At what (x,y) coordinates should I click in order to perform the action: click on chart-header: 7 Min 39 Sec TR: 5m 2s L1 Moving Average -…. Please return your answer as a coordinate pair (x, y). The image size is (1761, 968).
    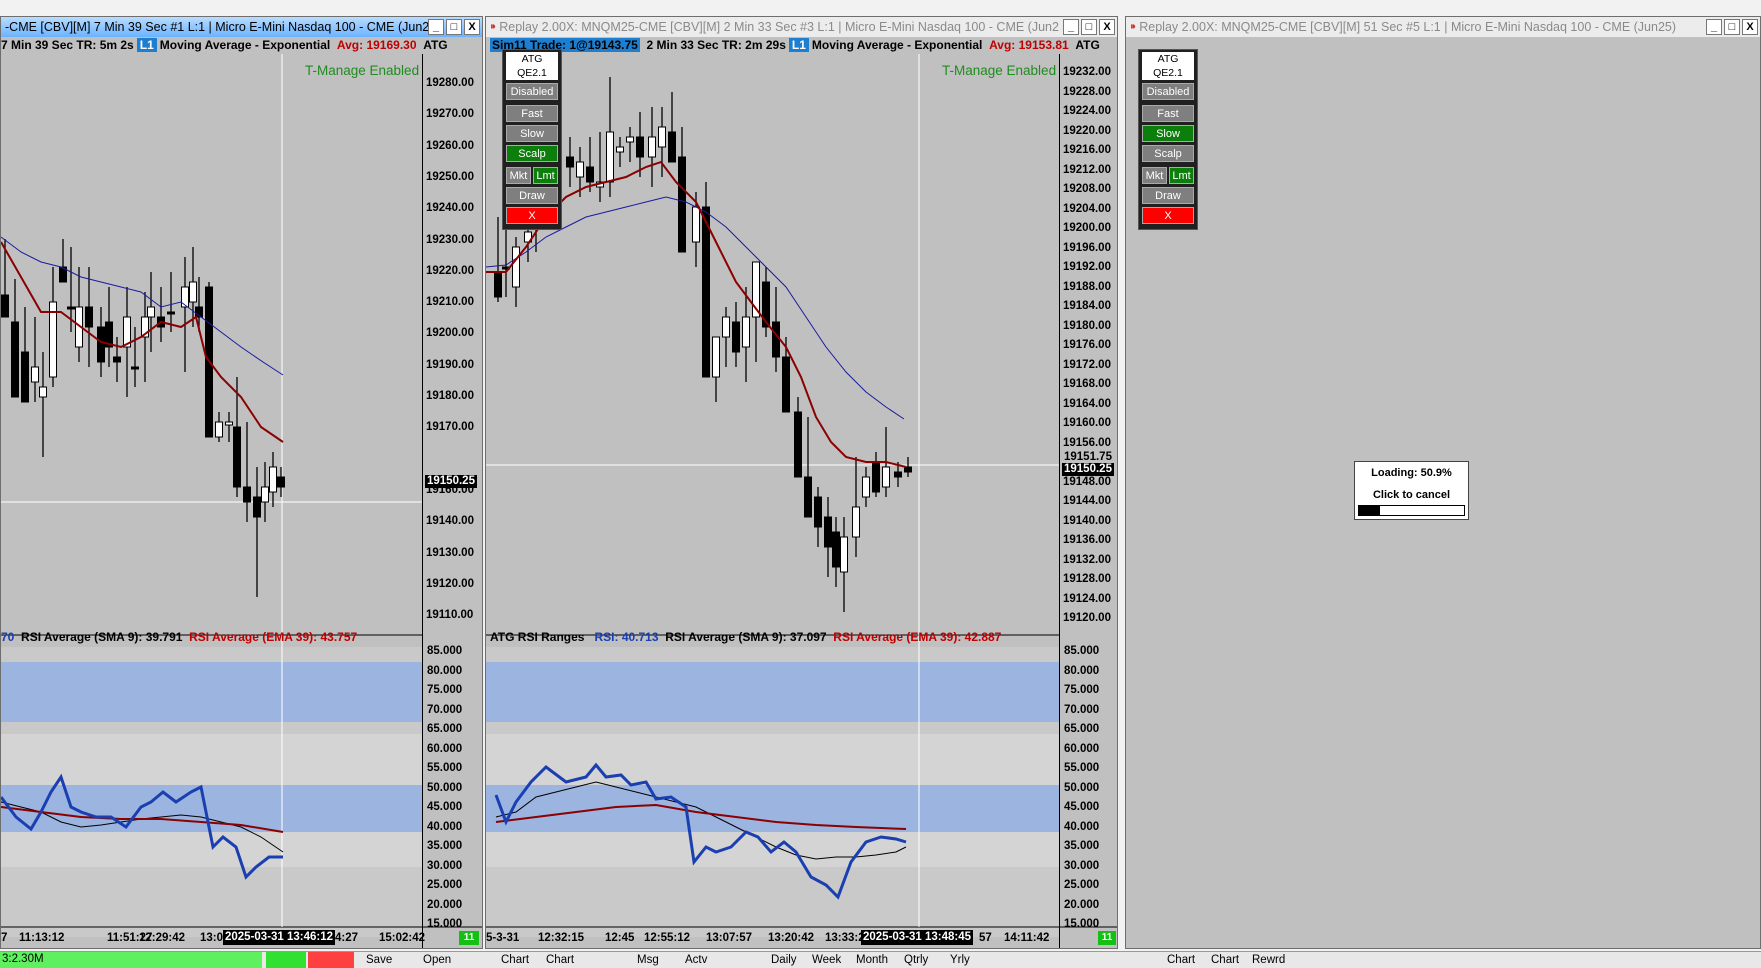
    Looking at the image, I should click on (224, 45).